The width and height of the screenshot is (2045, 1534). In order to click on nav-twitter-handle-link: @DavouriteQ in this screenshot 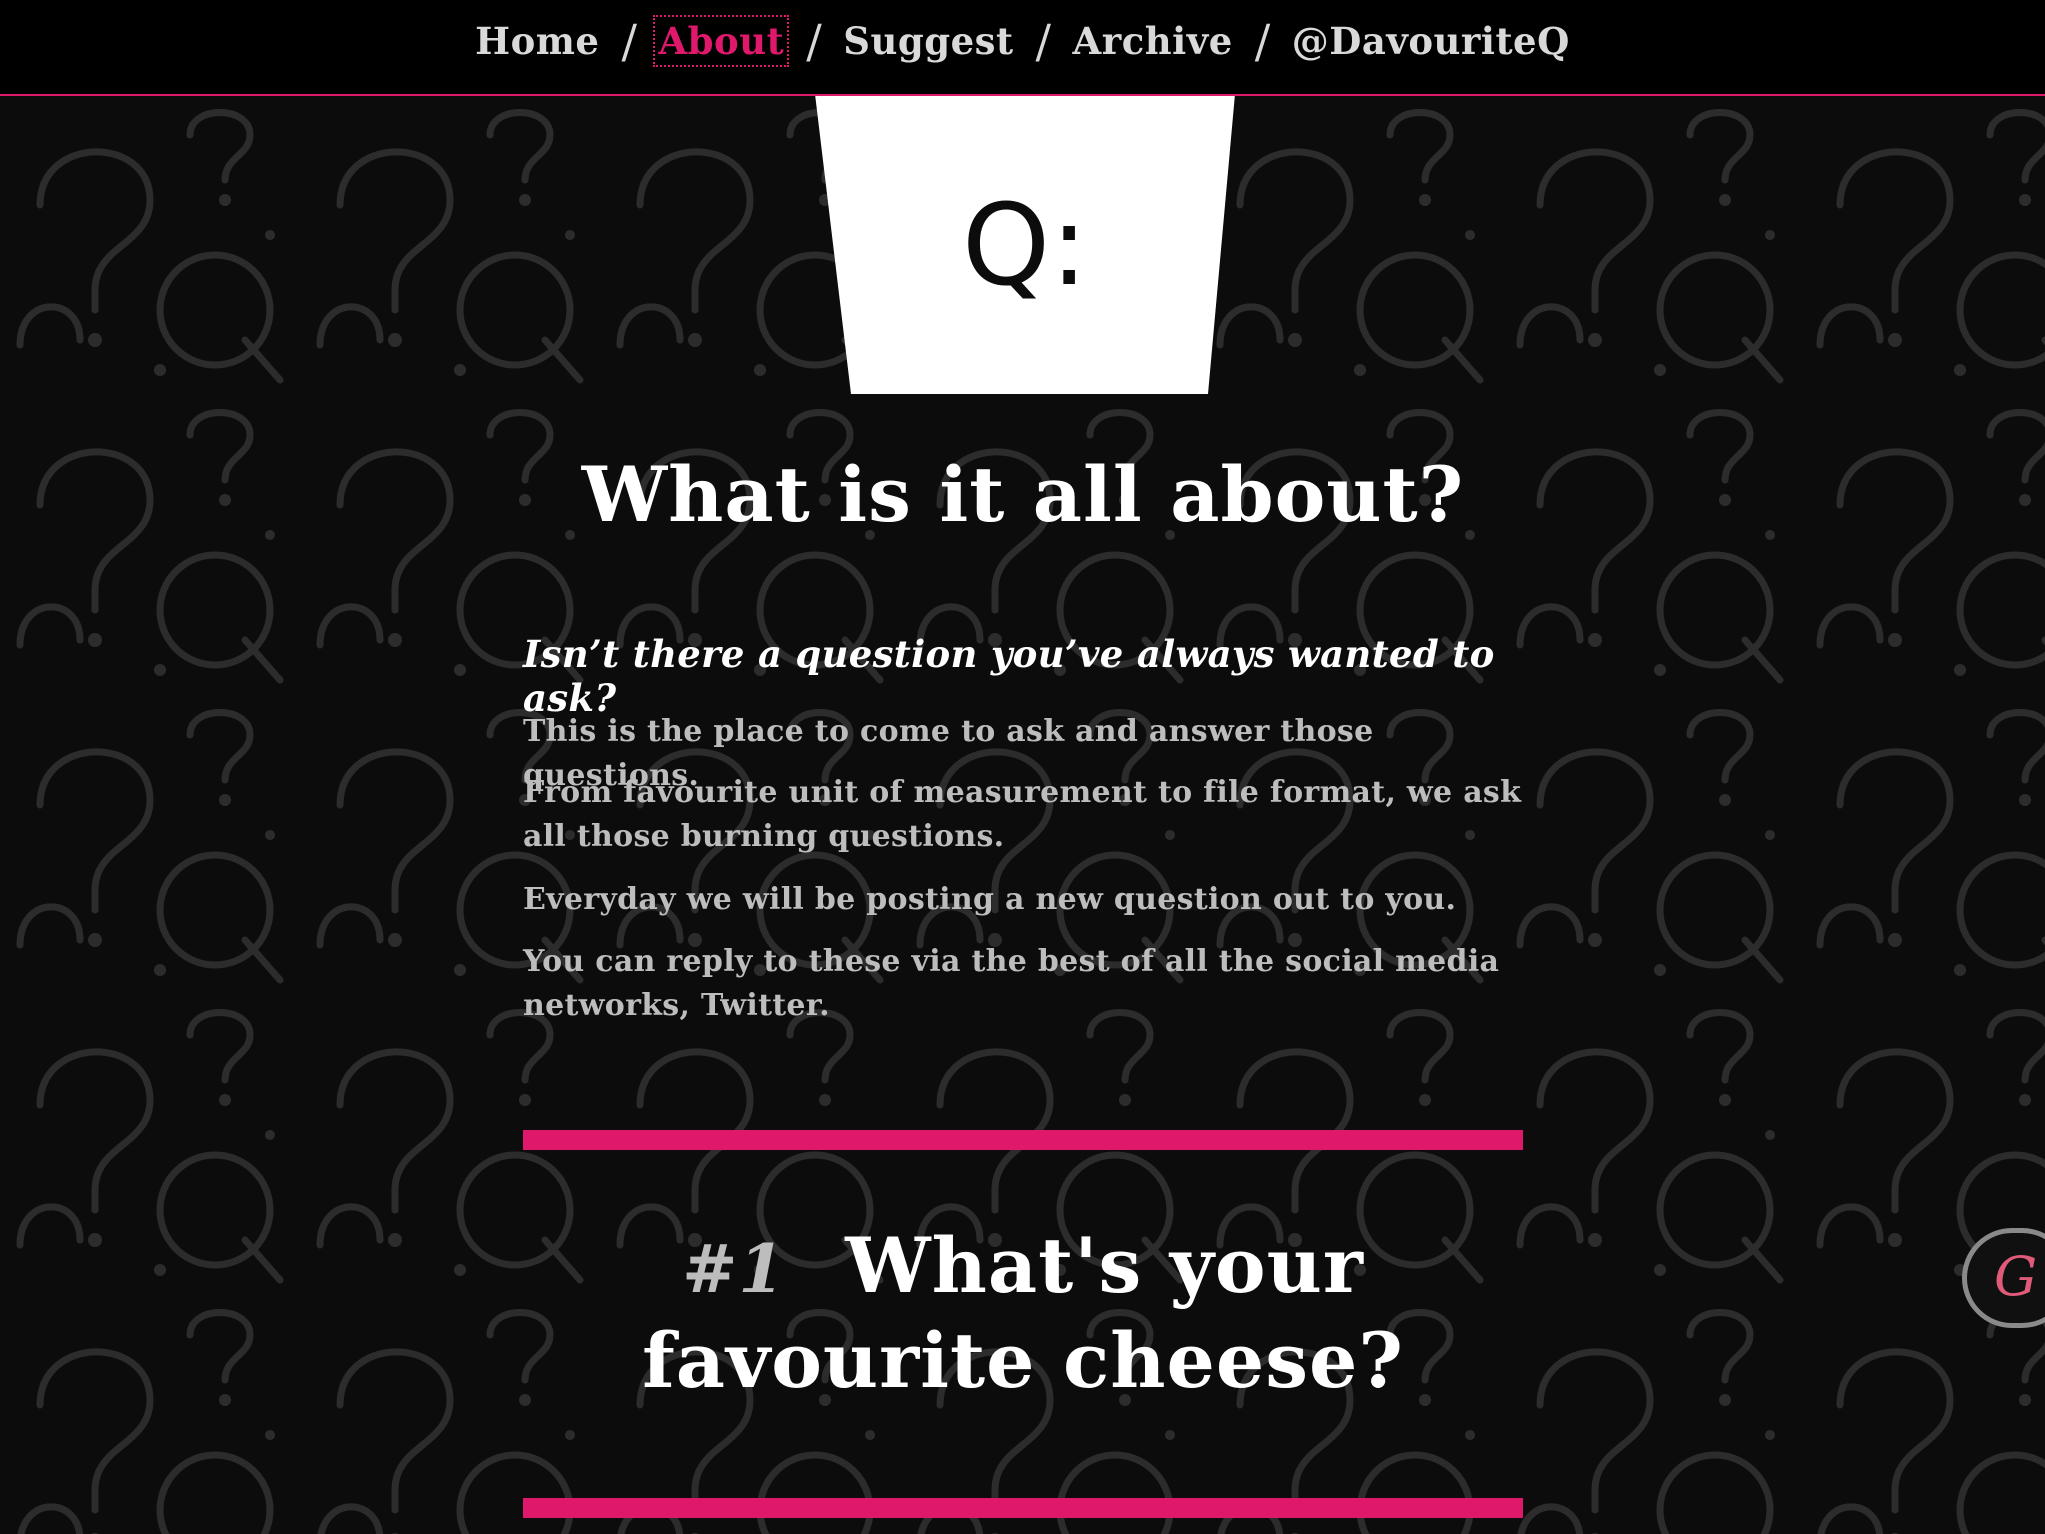, I will do `click(1431, 41)`.